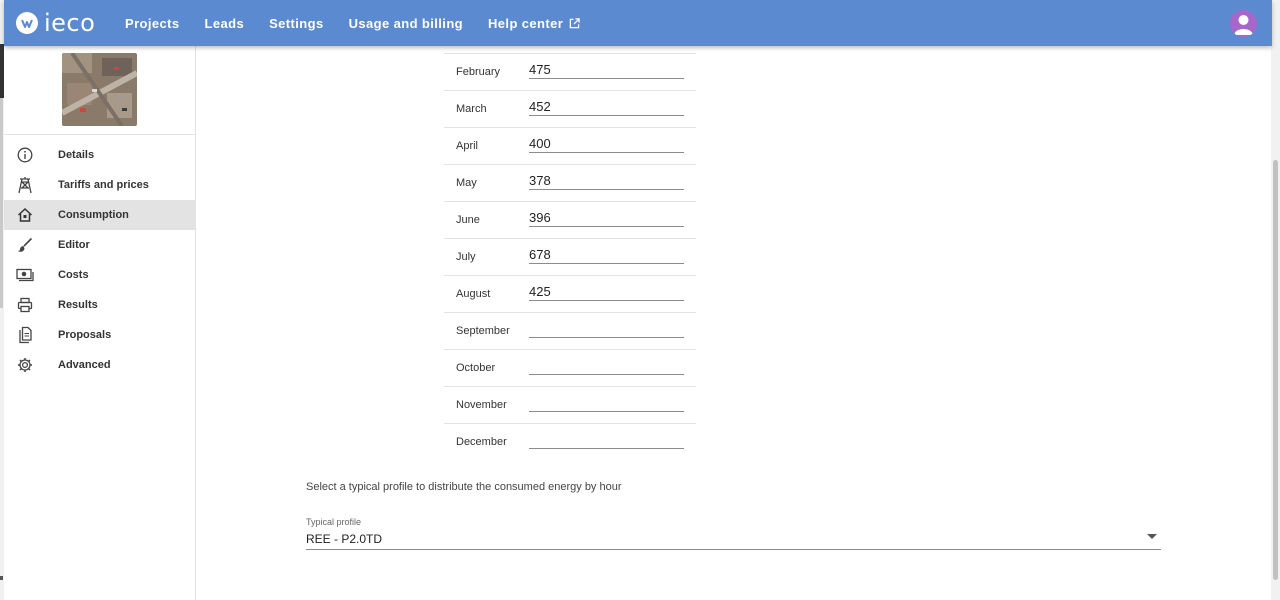  I want to click on march-consumption-input, so click(606, 106).